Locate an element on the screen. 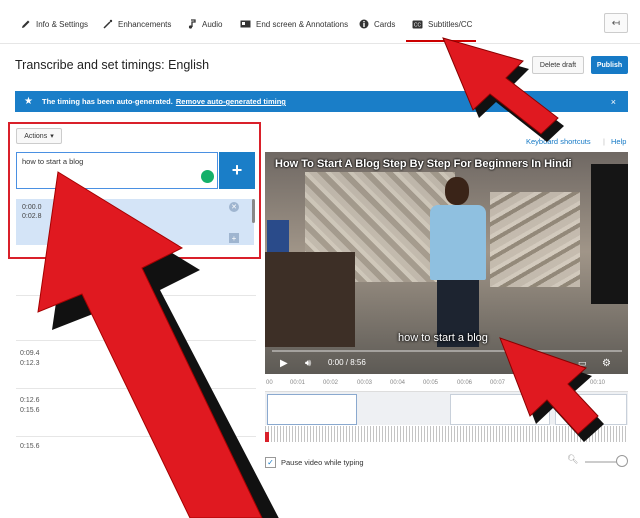 The height and width of the screenshot is (518, 640). tab-audio: Audio is located at coordinates (204, 24).